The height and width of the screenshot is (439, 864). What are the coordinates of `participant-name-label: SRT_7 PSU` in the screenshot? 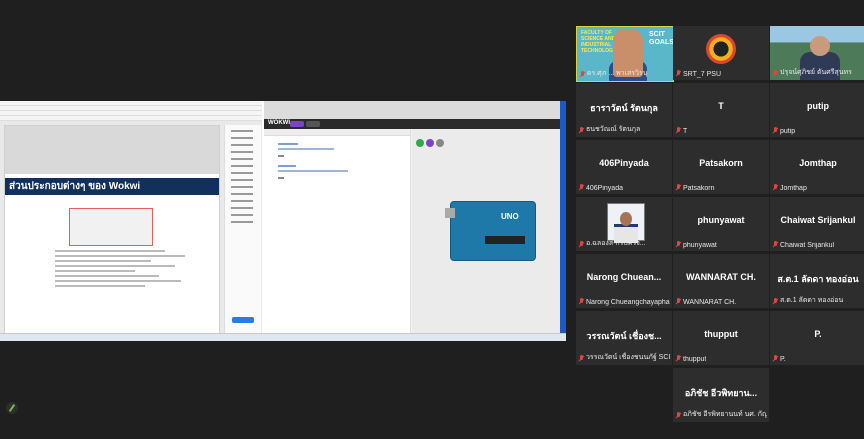 It's located at (702, 74).